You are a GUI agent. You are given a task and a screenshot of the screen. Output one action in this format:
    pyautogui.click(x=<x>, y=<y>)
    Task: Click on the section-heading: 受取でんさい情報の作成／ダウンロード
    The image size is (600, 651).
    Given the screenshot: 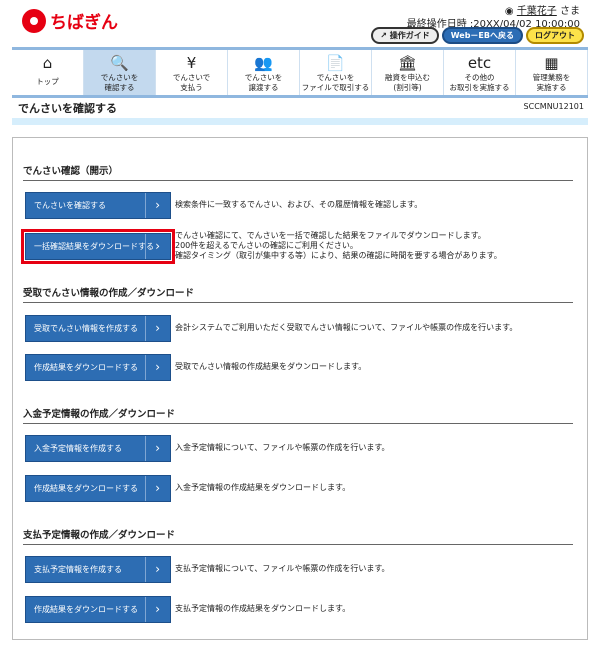 What is the action you would take?
    pyautogui.click(x=298, y=294)
    